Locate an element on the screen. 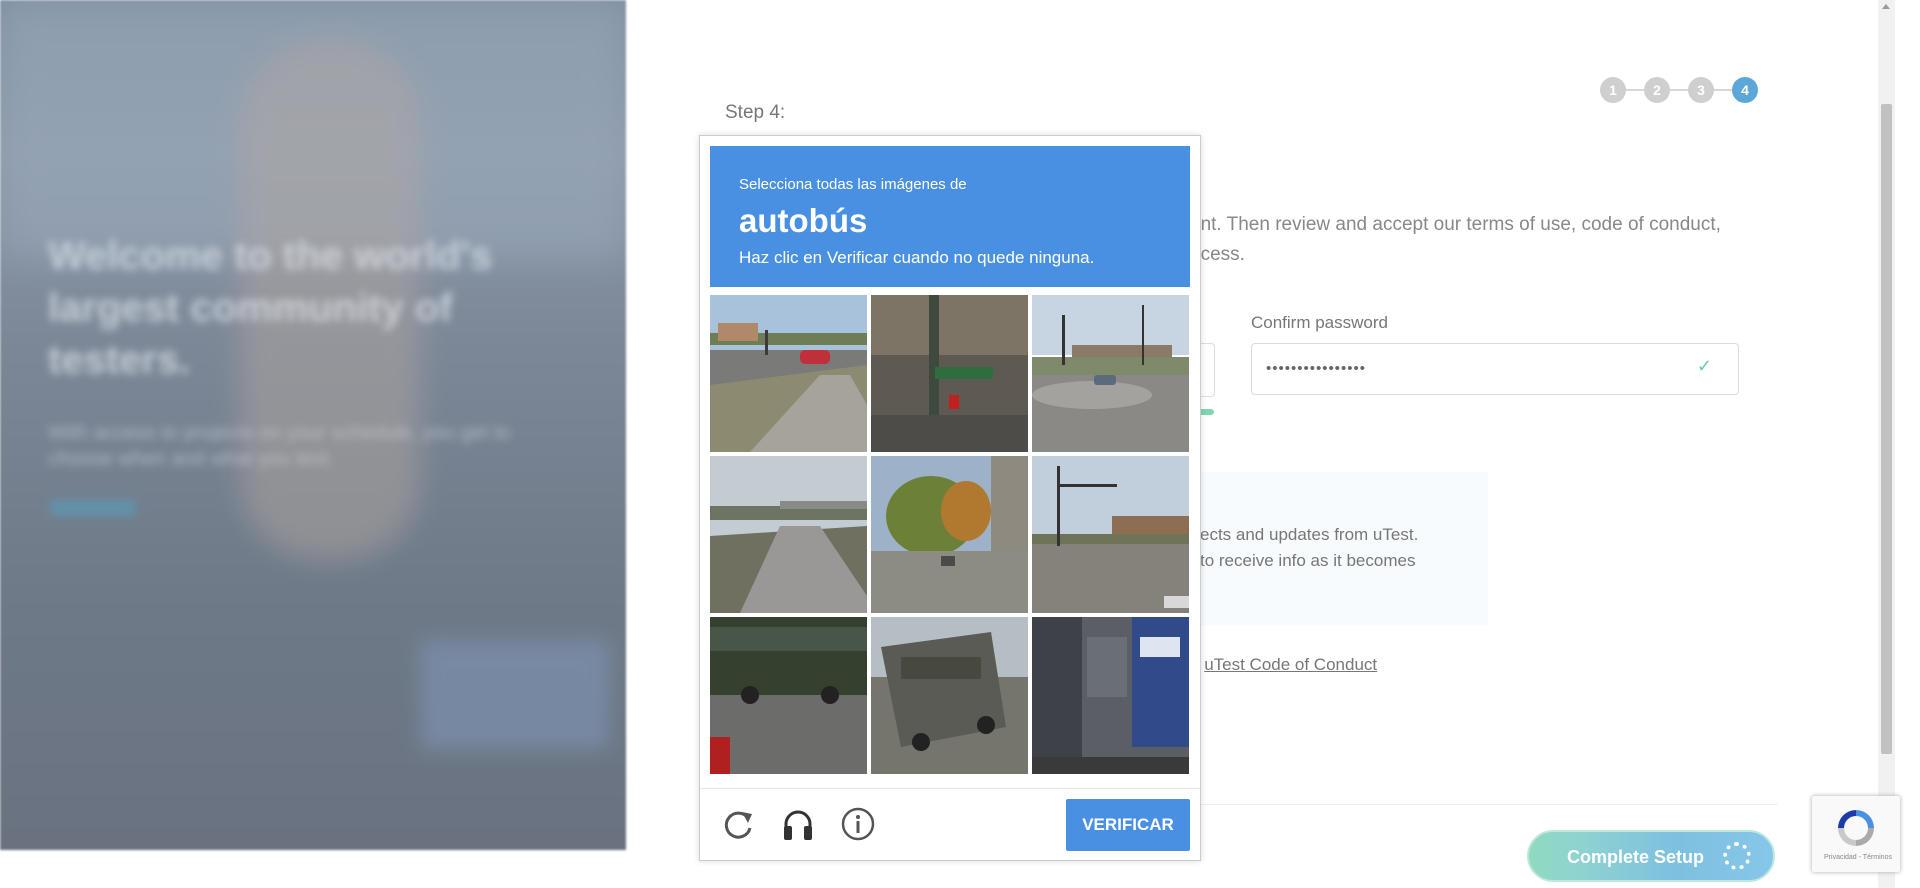  code-of-conduct-row: e uTest Code of Conduct is located at coordinates (1283, 665).